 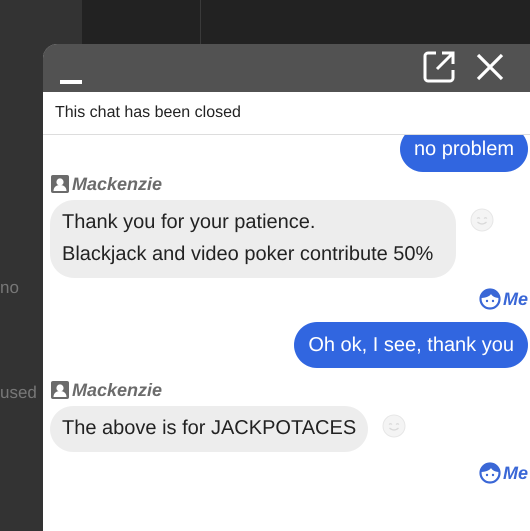 What do you see at coordinates (411, 345) in the screenshot?
I see `message-bubble: Oh ok, I see, thank you` at bounding box center [411, 345].